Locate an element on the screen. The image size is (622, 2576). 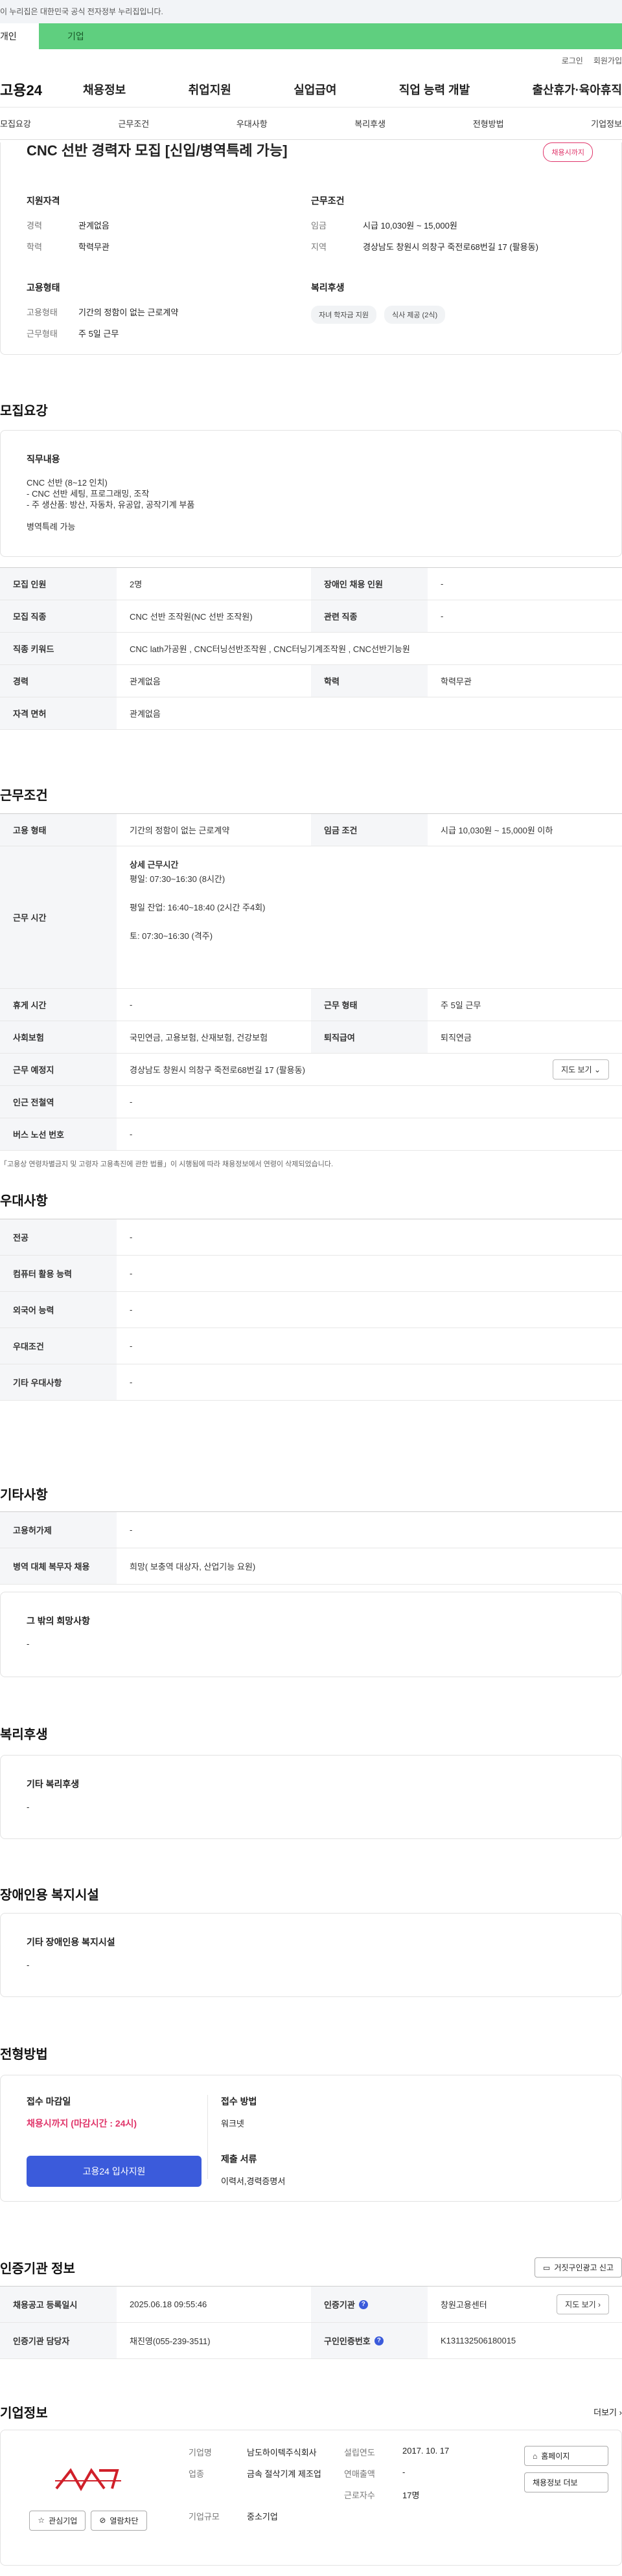
favorite-company-button: ☆ 관심기업 is located at coordinates (57, 2520).